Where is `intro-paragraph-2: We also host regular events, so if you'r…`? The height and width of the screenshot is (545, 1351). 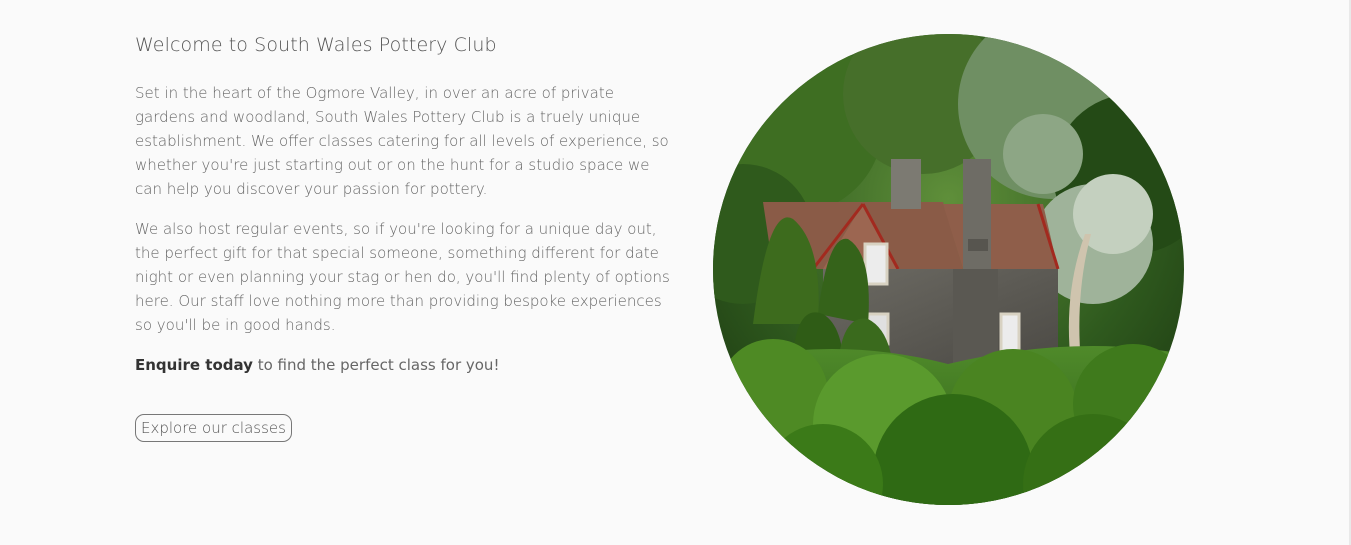 intro-paragraph-2: We also host regular events, so if you'r… is located at coordinates (402, 277).